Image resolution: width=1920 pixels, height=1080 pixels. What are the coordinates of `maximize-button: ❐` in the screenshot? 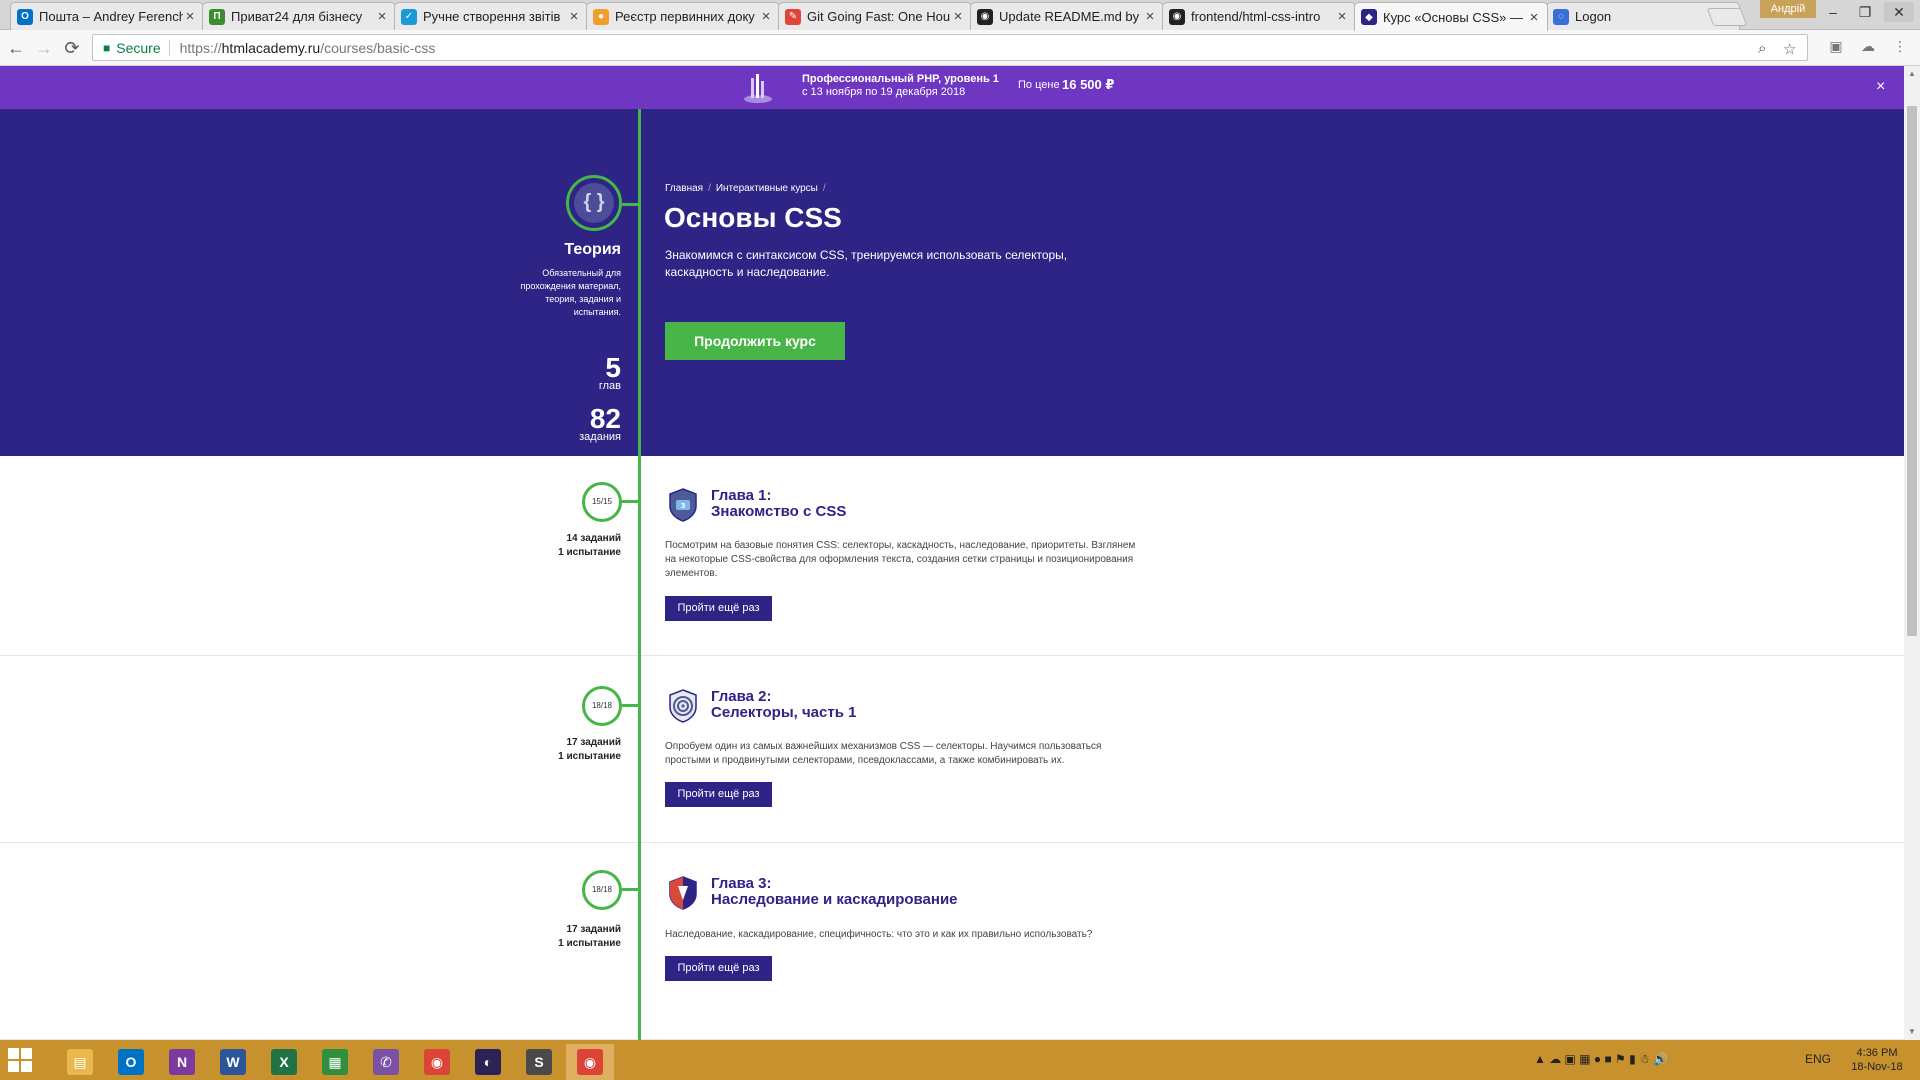 It's located at (1865, 12).